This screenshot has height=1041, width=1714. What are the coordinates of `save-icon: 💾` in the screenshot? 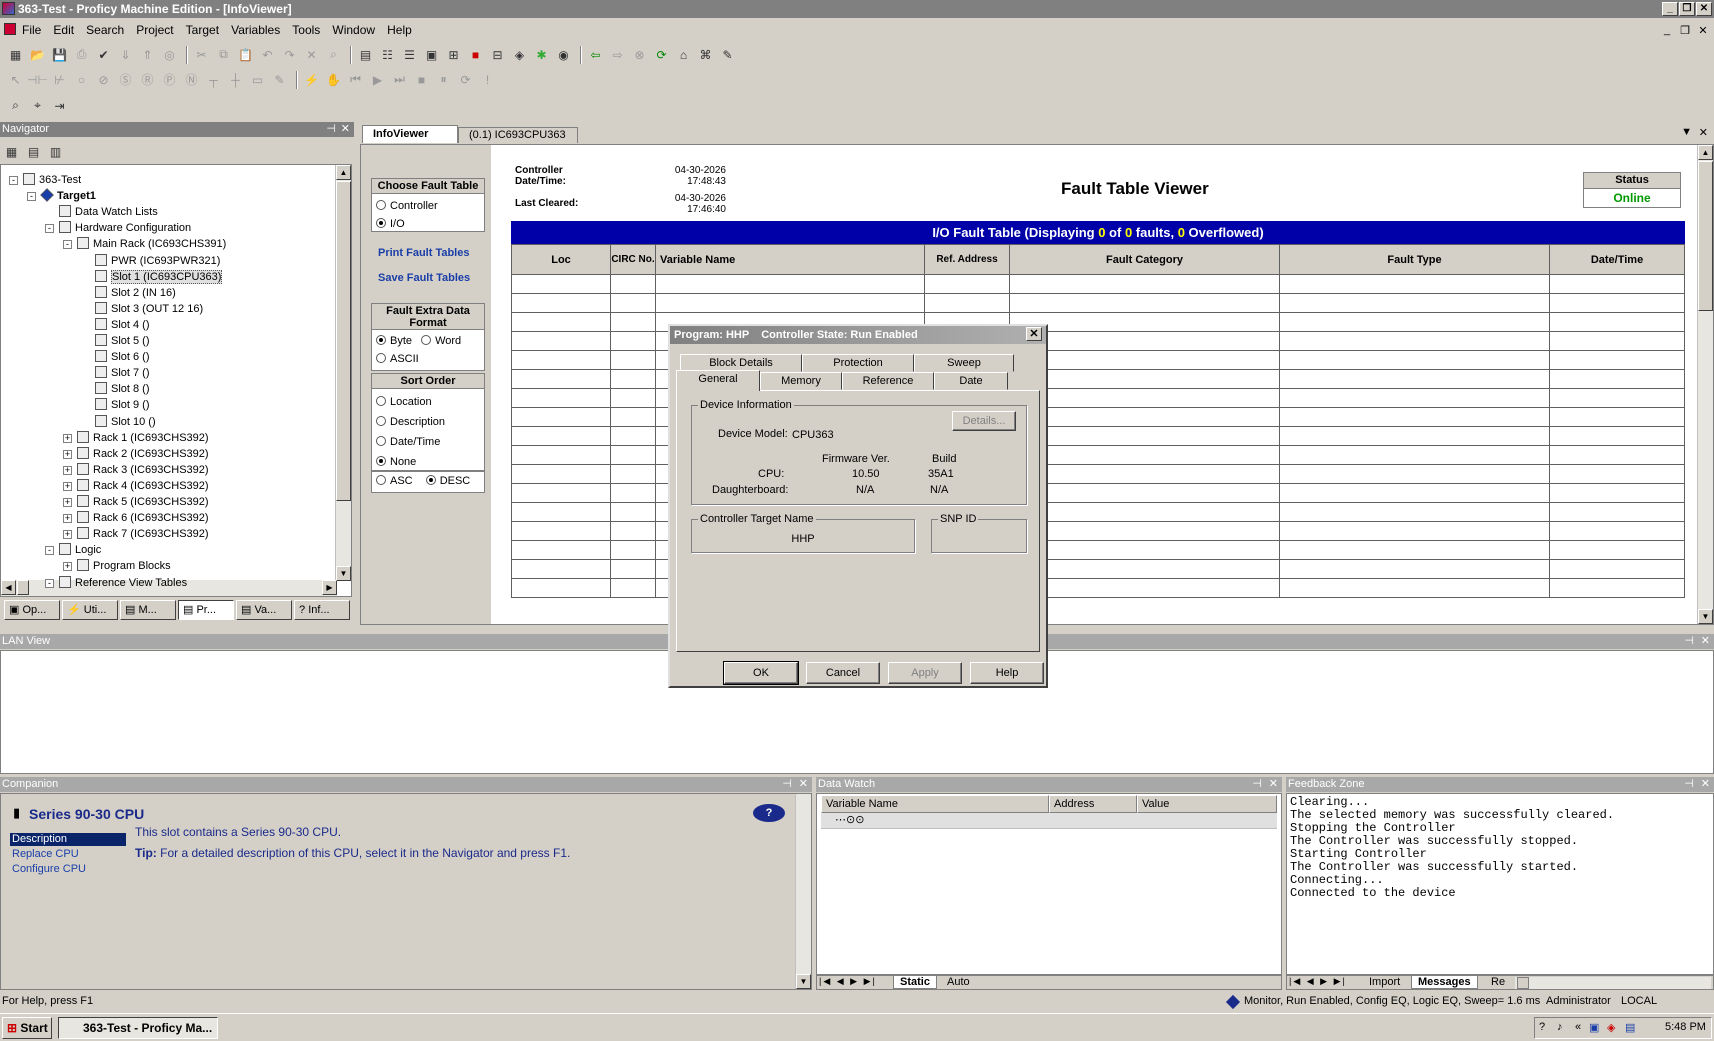 It's located at (59, 55).